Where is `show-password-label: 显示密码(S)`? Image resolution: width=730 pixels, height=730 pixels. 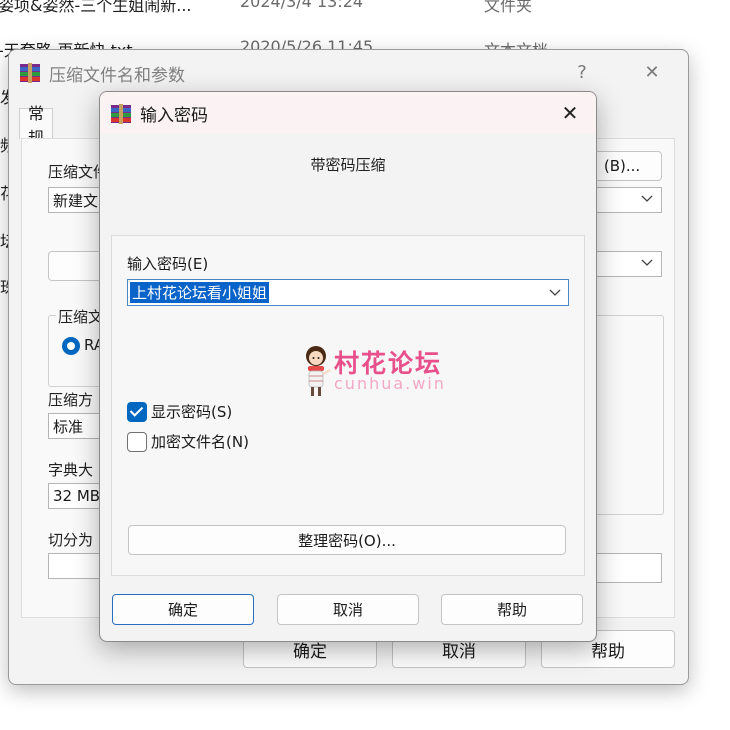
show-password-label: 显示密码(S) is located at coordinates (192, 412).